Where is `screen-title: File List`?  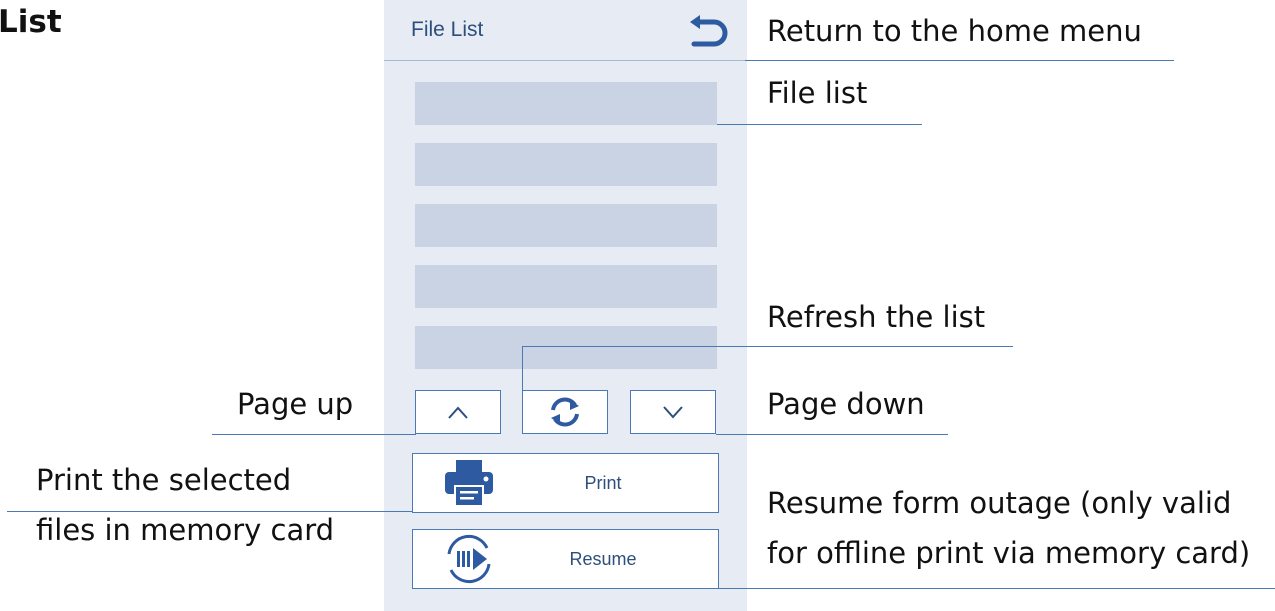 screen-title: File List is located at coordinates (447, 29).